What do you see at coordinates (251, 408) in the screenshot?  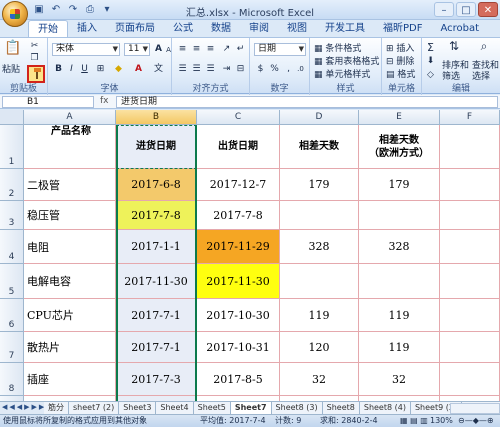 I see `sheet-tab: Sheet7` at bounding box center [251, 408].